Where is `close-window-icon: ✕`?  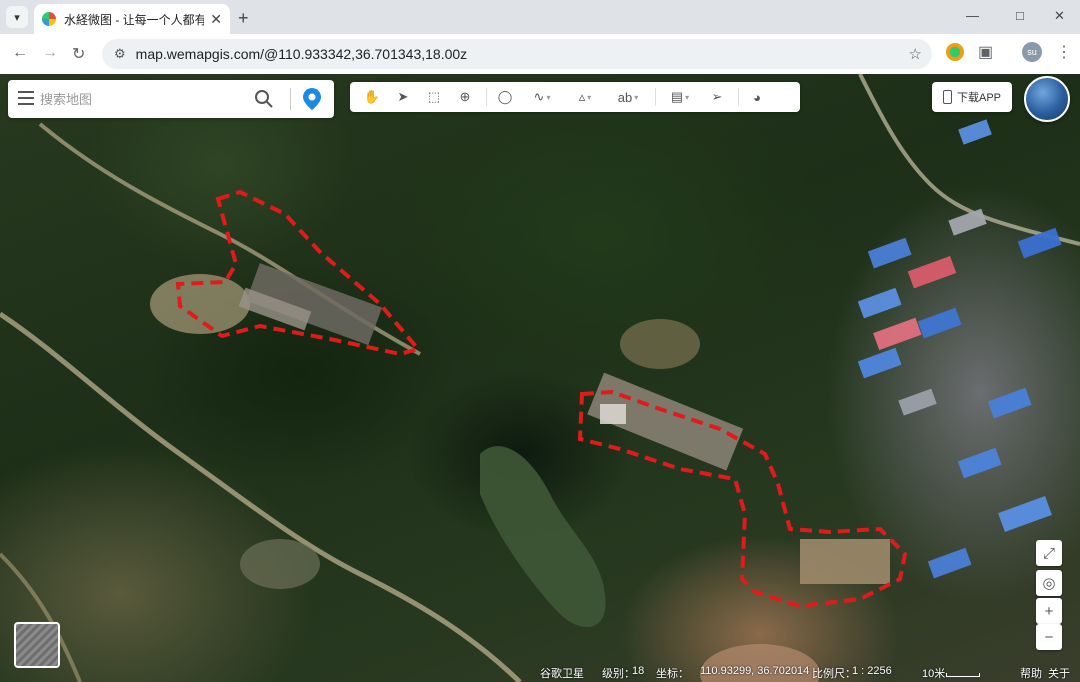
close-window-icon: ✕ is located at coordinates (1059, 16).